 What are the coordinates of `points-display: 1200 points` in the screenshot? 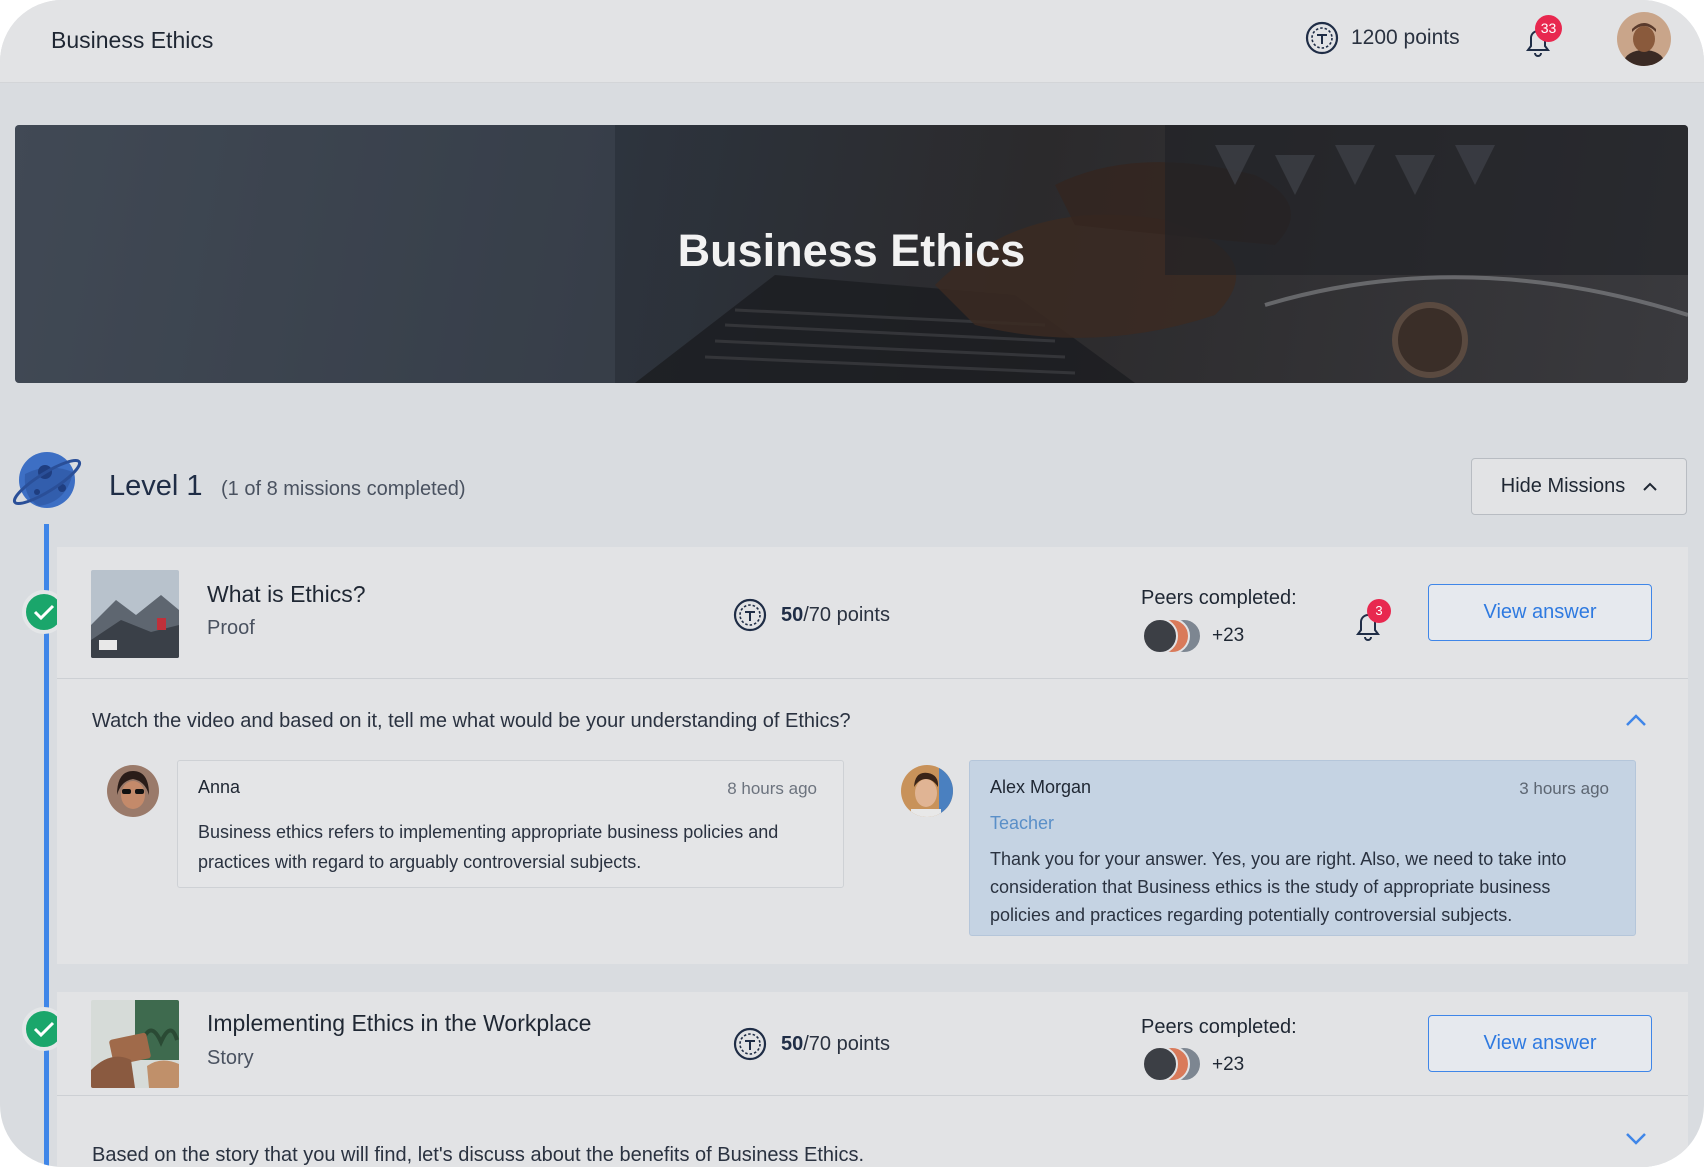 It's located at (1382, 38).